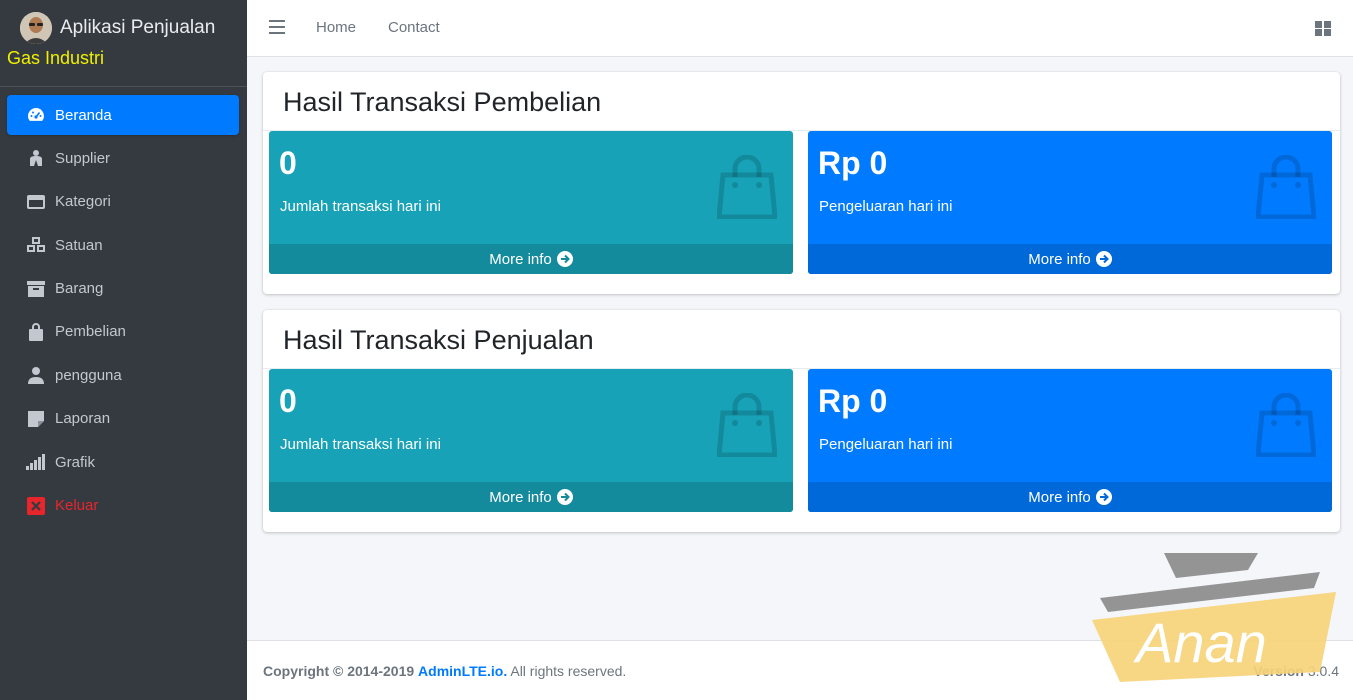  I want to click on rights-text: All rights reserved., so click(568, 671).